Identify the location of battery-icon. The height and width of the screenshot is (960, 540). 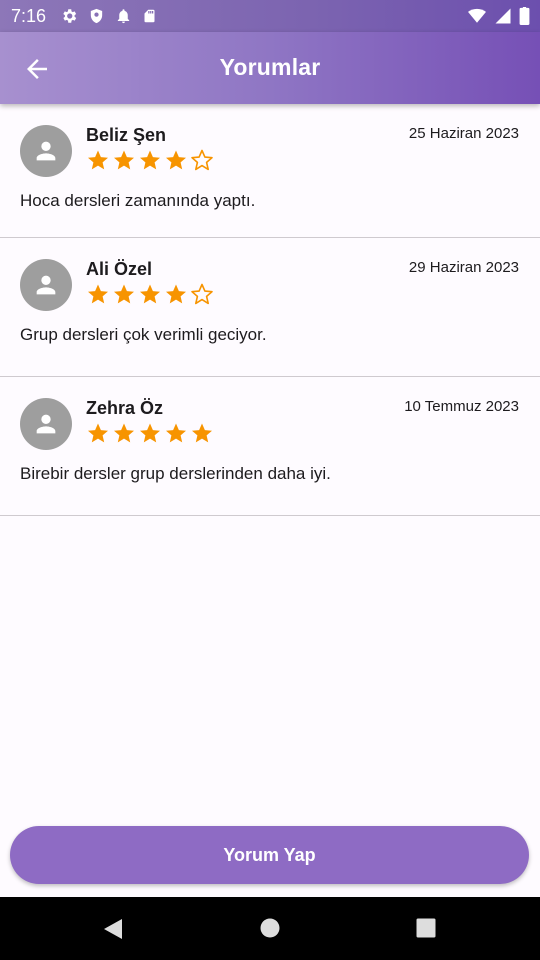
(524, 16).